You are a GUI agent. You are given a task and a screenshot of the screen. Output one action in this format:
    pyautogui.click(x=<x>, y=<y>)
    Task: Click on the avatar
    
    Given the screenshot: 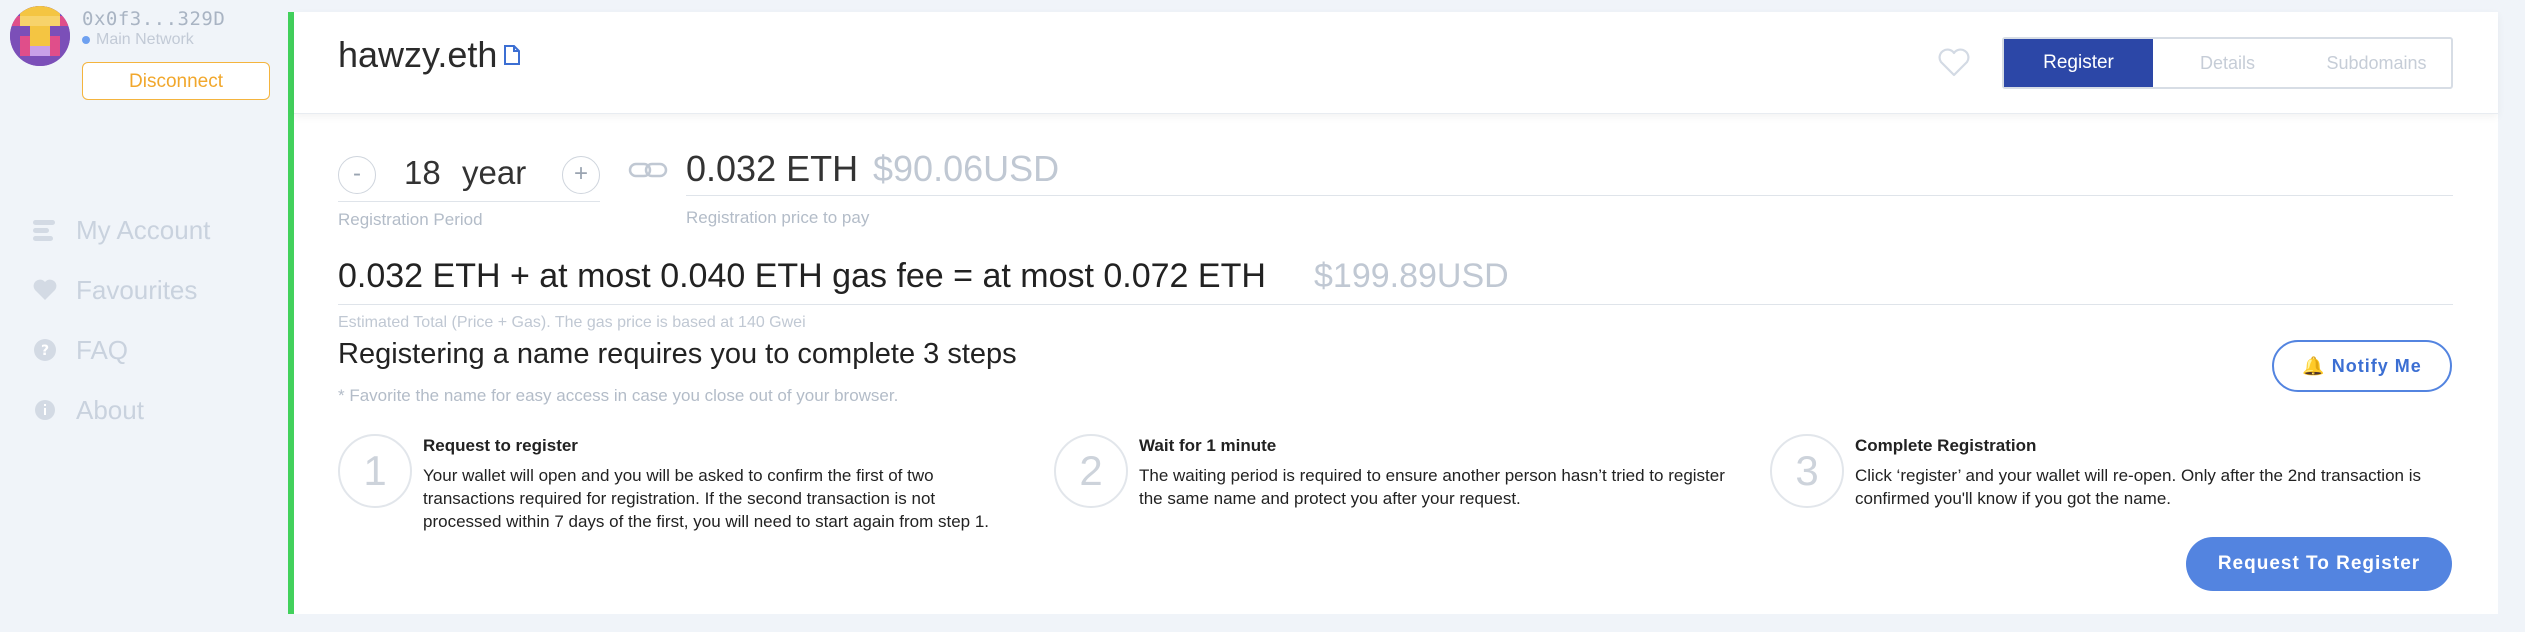 What is the action you would take?
    pyautogui.click(x=40, y=36)
    